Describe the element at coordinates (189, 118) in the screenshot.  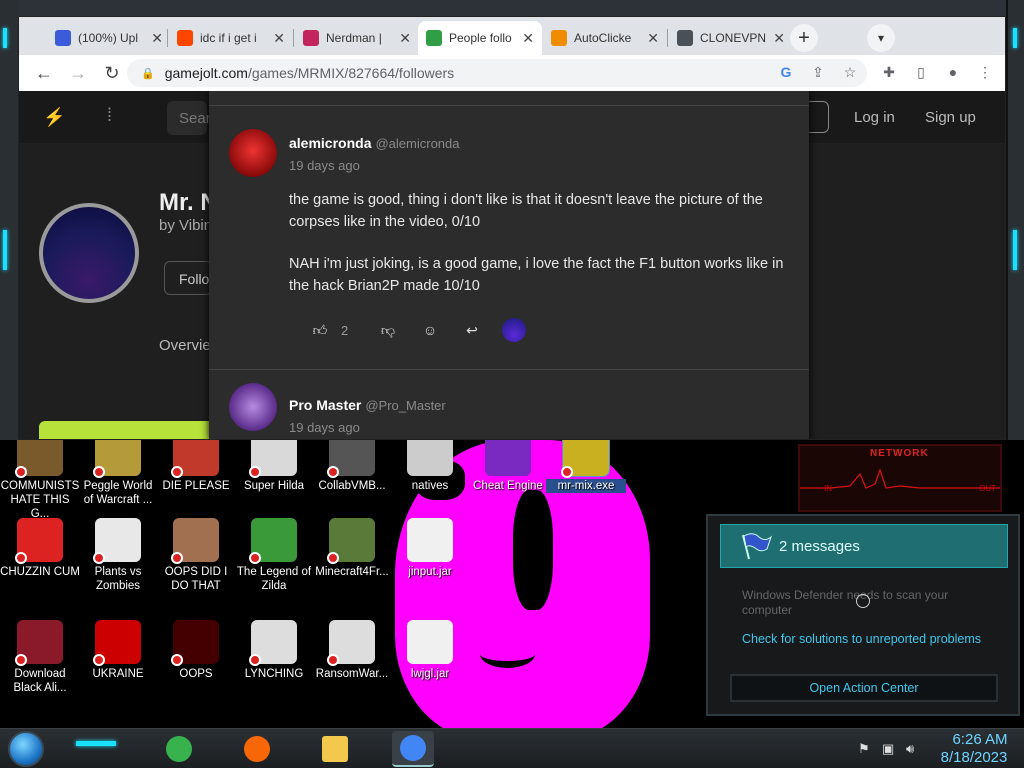
I see `site-search-input: Sear` at that location.